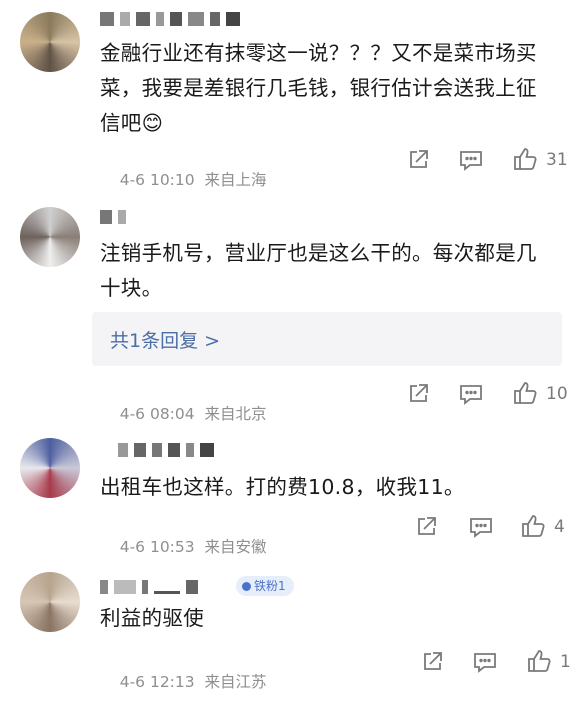 This screenshot has height=710, width=580. Describe the element at coordinates (157, 180) in the screenshot. I see `comment-time: 4-6 10:10` at that location.